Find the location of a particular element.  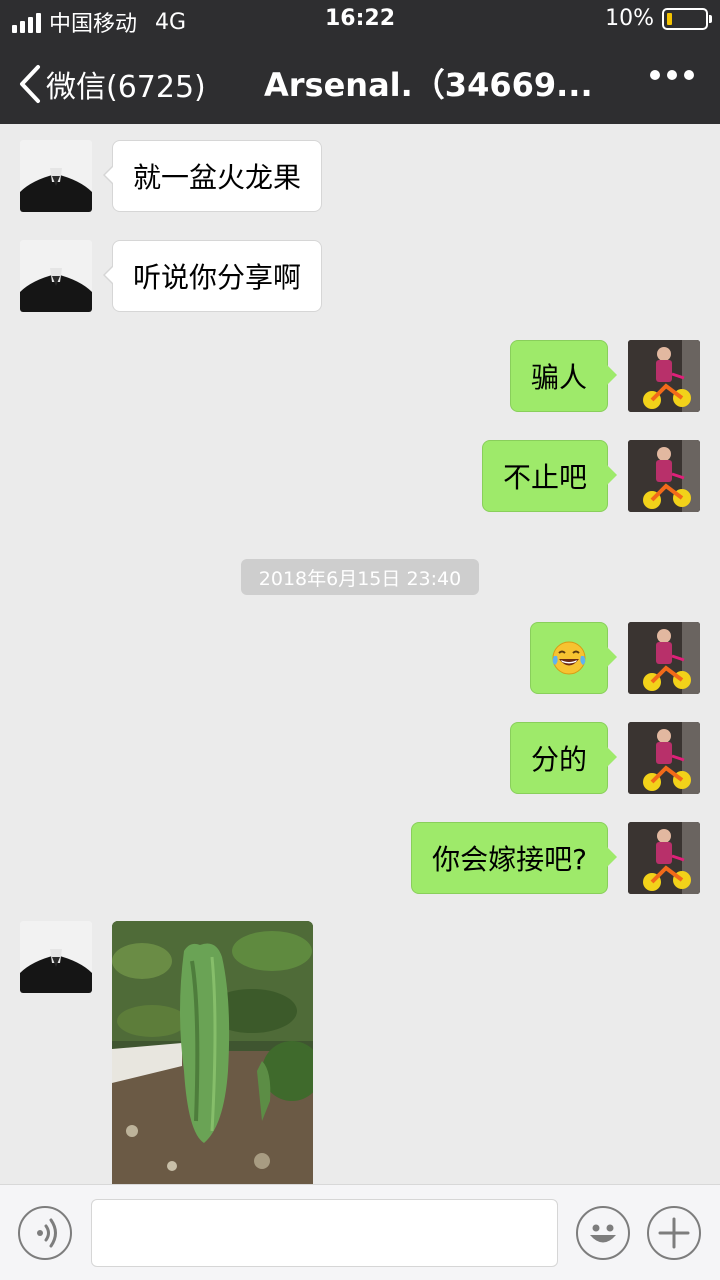

input-bar is located at coordinates (360, 1232).